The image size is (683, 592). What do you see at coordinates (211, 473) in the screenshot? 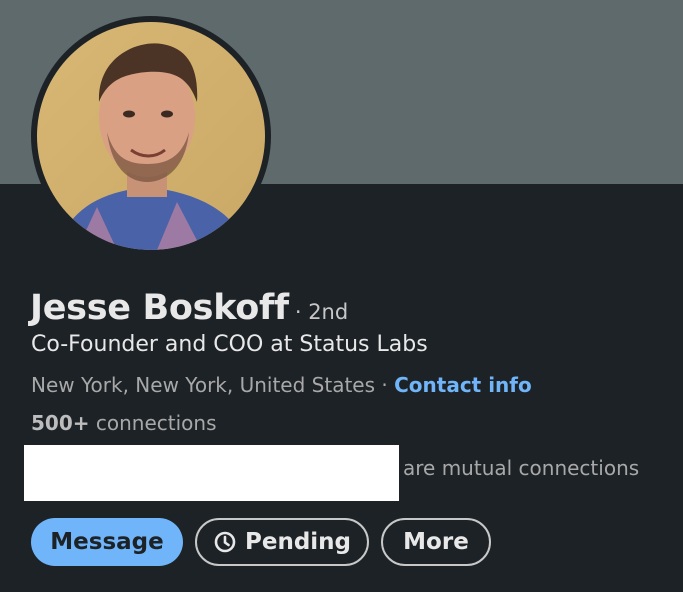
I see `mutual-connections-redacted` at bounding box center [211, 473].